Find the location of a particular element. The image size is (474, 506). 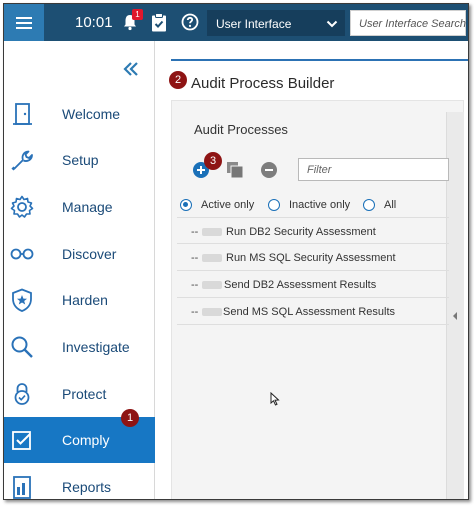

sidebar-item-harden: Harden is located at coordinates (79, 300).